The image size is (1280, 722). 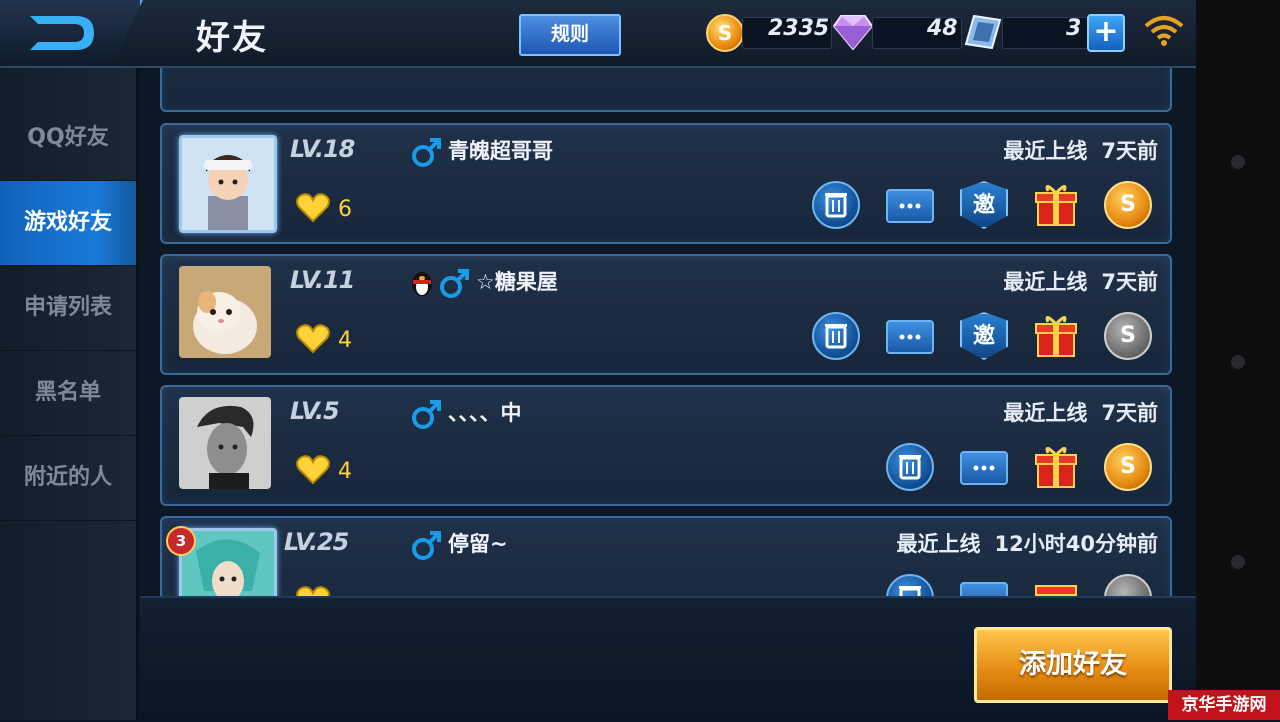 What do you see at coordinates (68, 138) in the screenshot?
I see `sidebar-item-qq-friends: QQ好友` at bounding box center [68, 138].